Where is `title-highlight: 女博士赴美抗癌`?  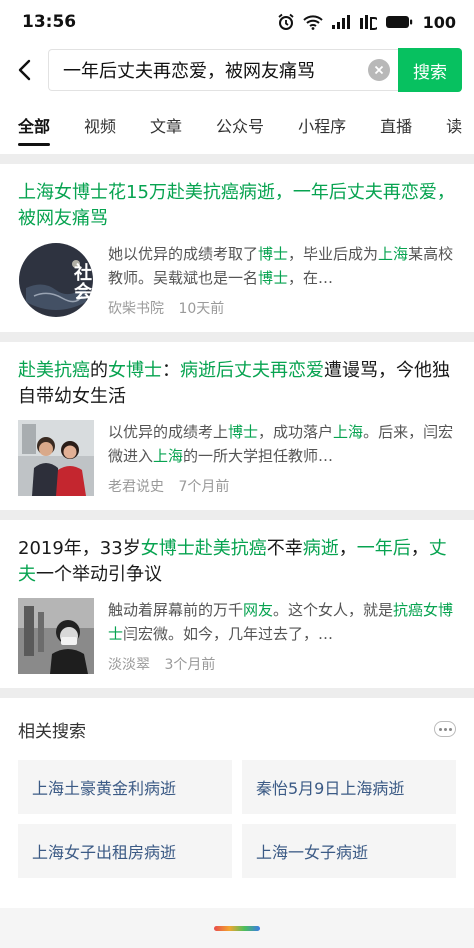
title-highlight: 女博士赴美抗癌 is located at coordinates (203, 548).